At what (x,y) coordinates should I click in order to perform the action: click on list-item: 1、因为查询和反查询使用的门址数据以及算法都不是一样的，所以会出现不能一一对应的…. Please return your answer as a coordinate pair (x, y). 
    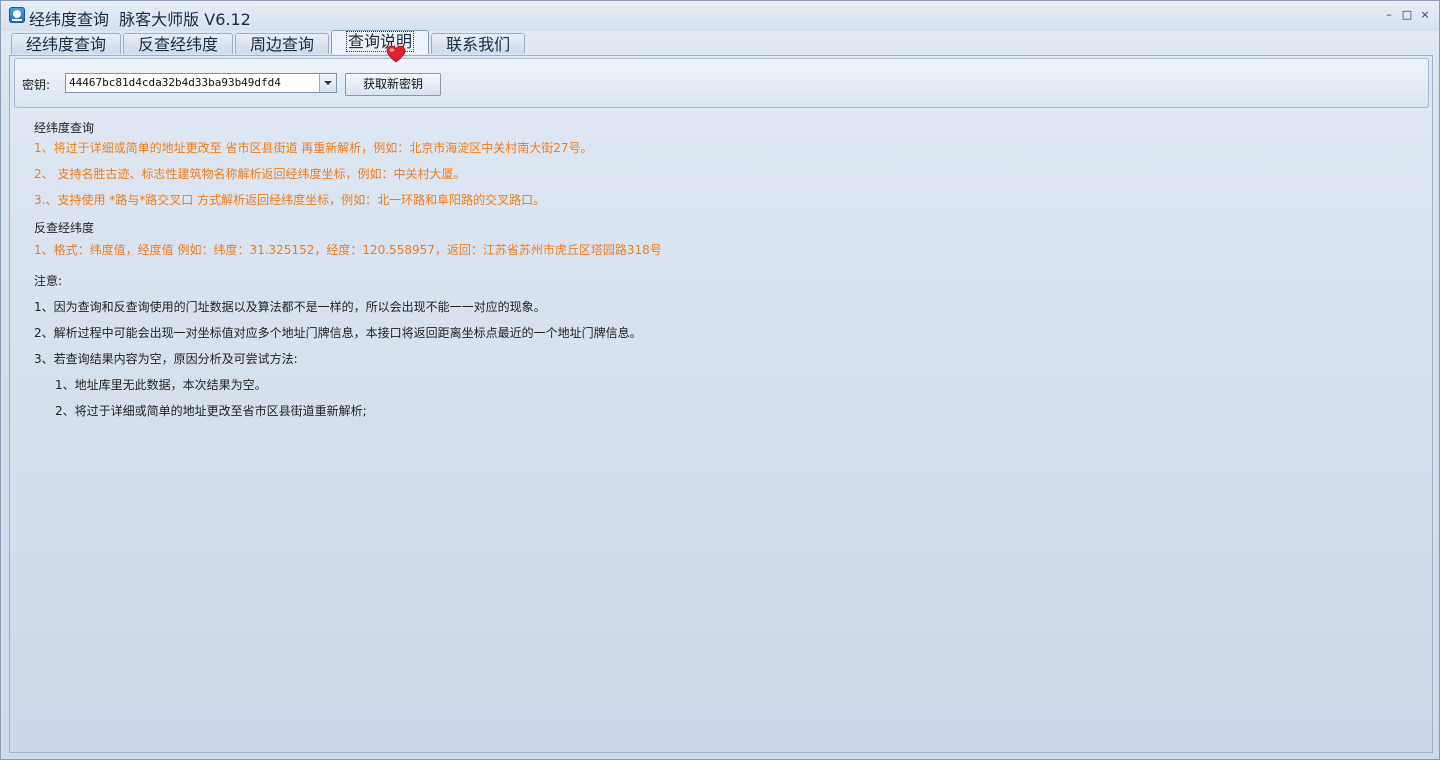
    Looking at the image, I should click on (290, 307).